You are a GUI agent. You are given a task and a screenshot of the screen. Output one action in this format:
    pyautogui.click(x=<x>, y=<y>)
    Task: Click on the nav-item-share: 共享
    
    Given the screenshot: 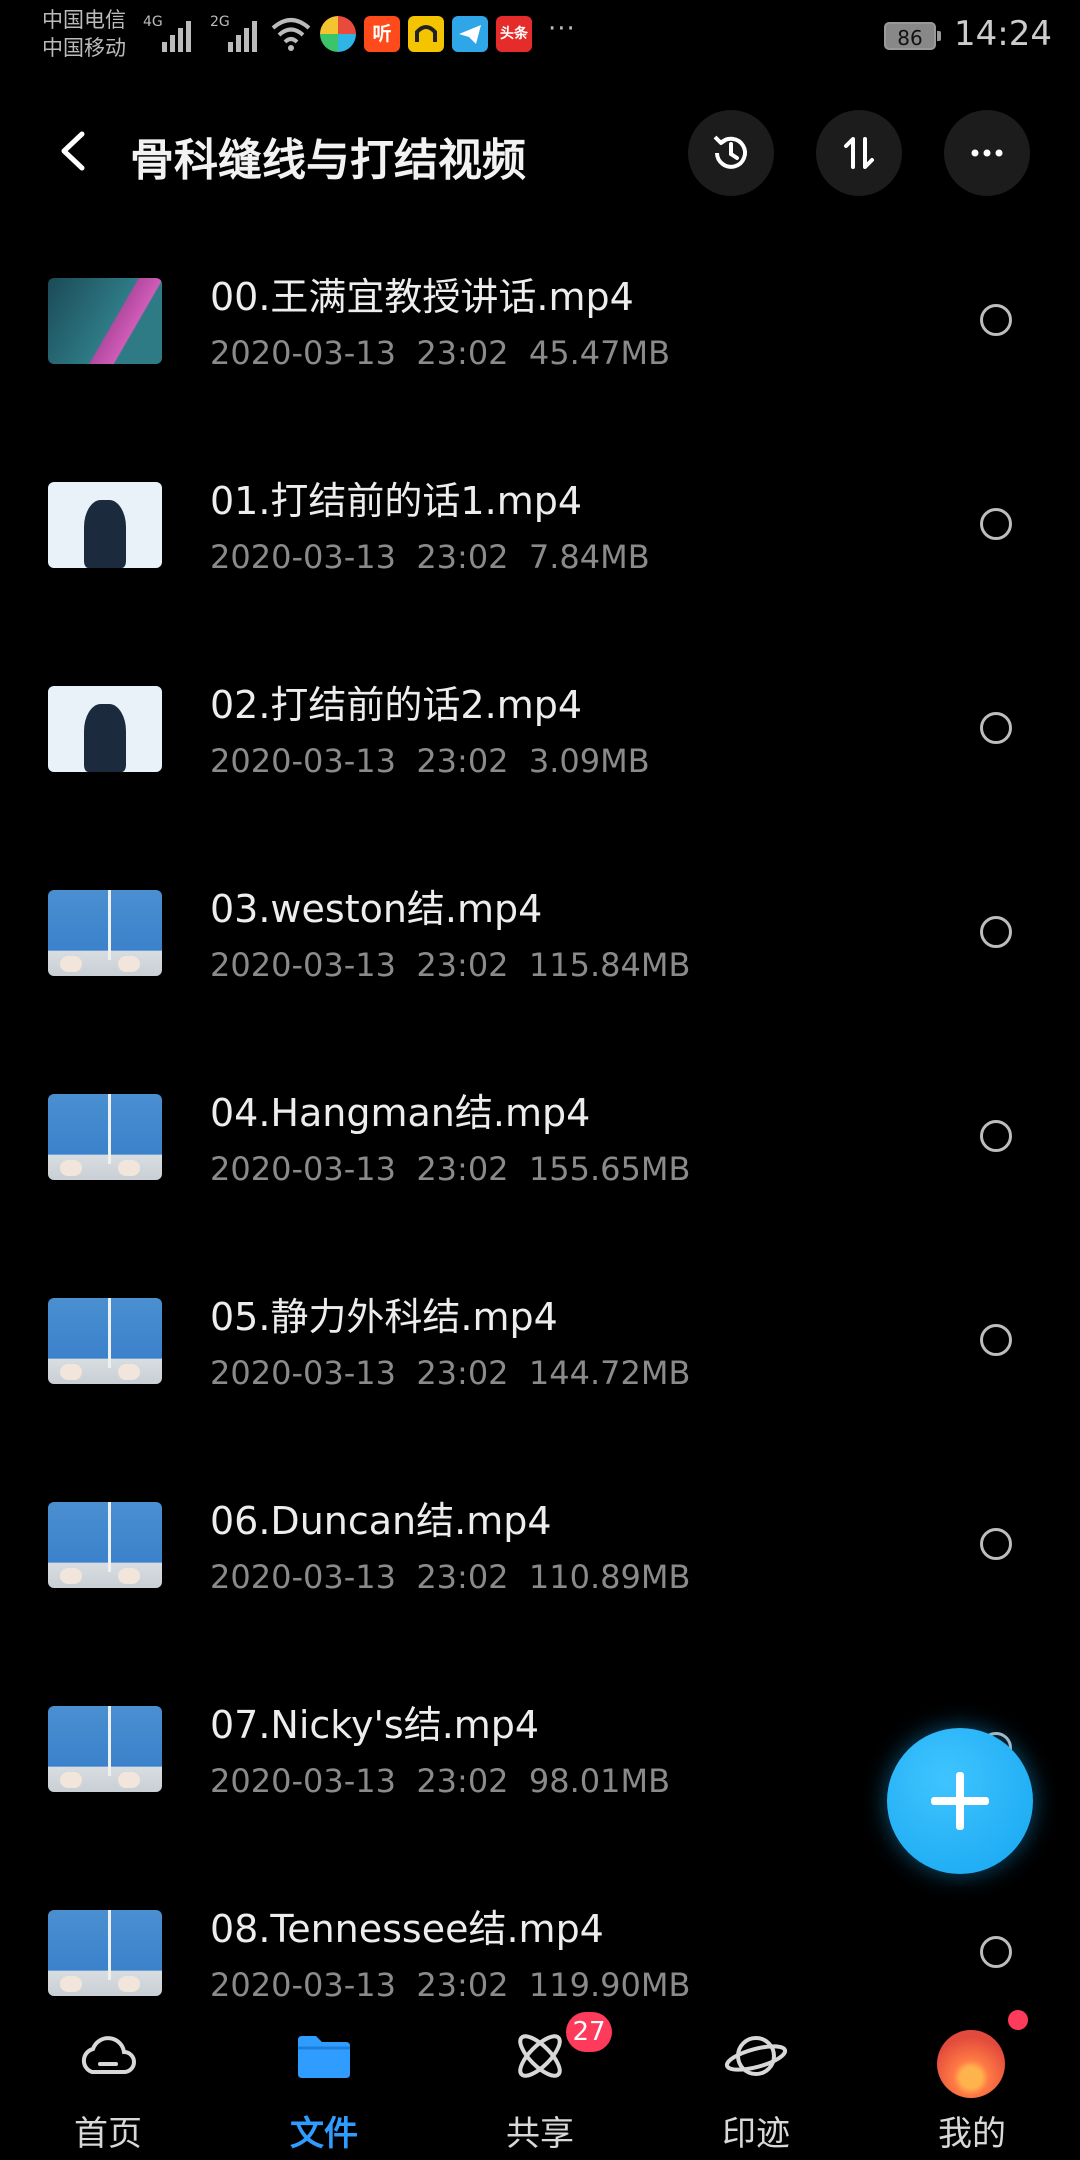 What is the action you would take?
    pyautogui.click(x=540, y=2079)
    